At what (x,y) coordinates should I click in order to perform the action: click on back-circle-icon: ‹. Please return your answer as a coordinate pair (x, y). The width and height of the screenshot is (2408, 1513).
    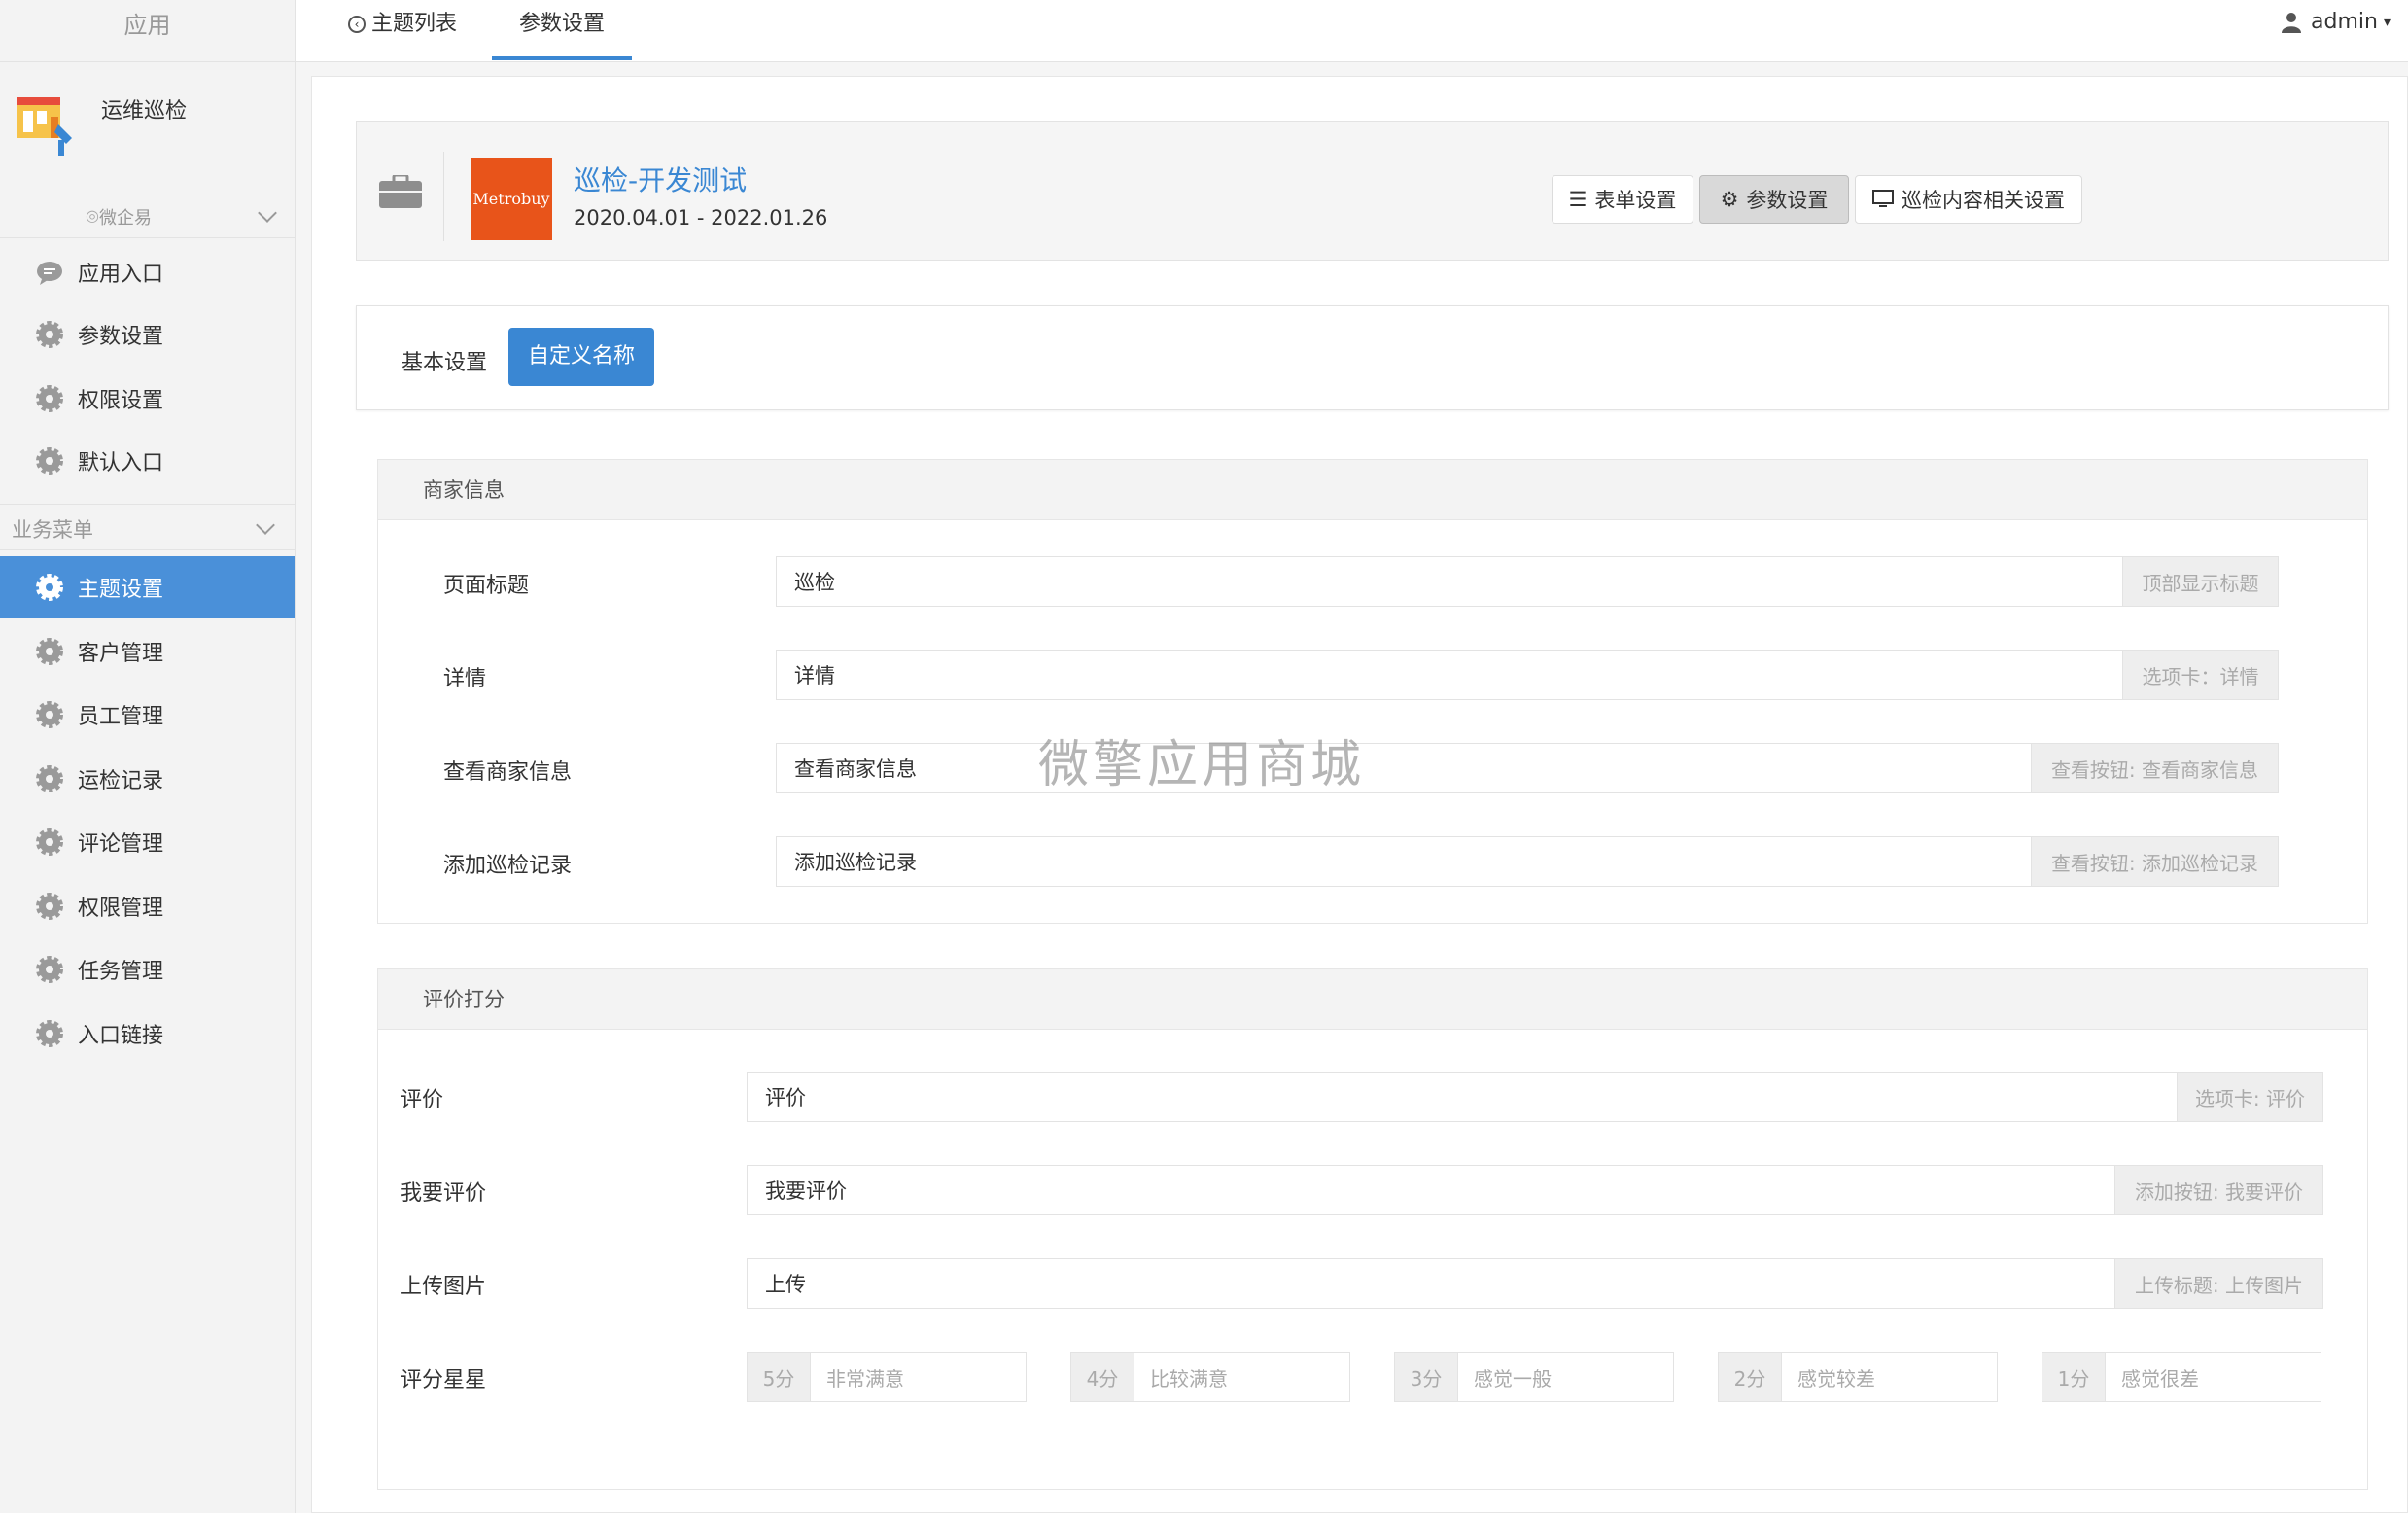
    Looking at the image, I should click on (357, 25).